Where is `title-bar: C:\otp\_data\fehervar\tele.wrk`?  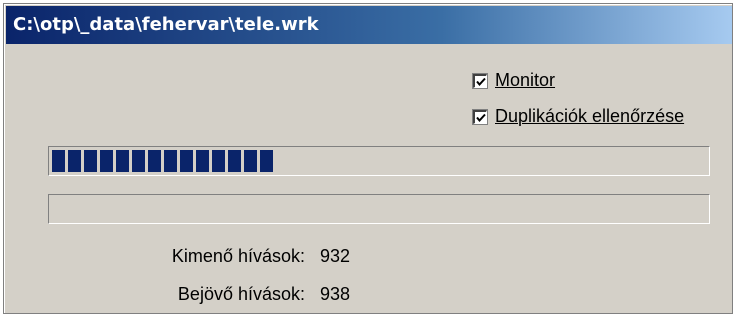
title-bar: C:\otp\_data\fehervar\tele.wrk is located at coordinates (369, 25).